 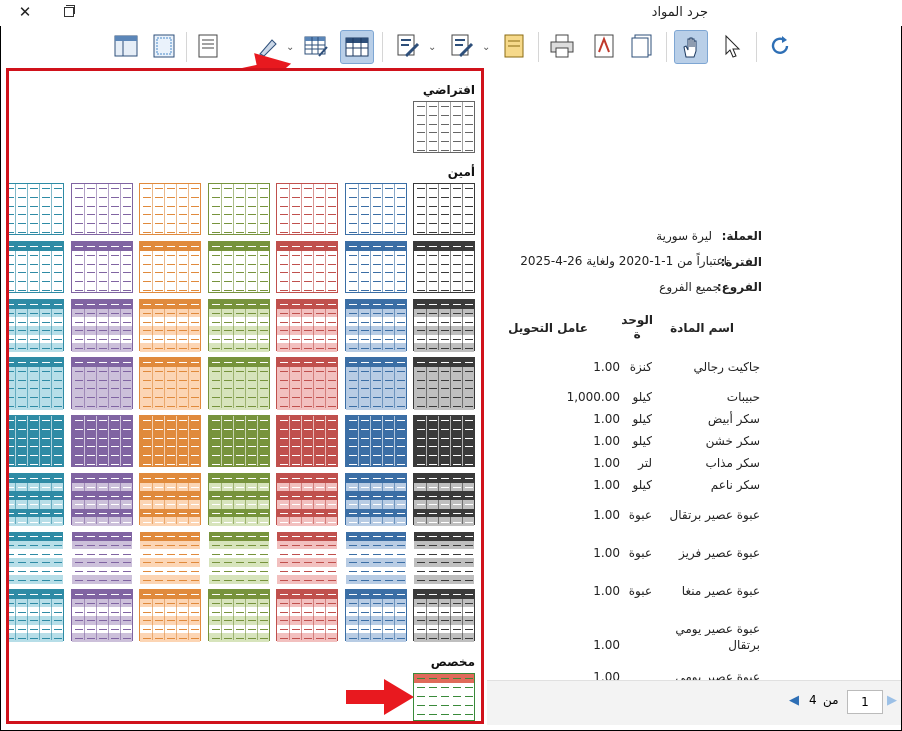 What do you see at coordinates (25, 12) in the screenshot?
I see `close-icon: ✕` at bounding box center [25, 12].